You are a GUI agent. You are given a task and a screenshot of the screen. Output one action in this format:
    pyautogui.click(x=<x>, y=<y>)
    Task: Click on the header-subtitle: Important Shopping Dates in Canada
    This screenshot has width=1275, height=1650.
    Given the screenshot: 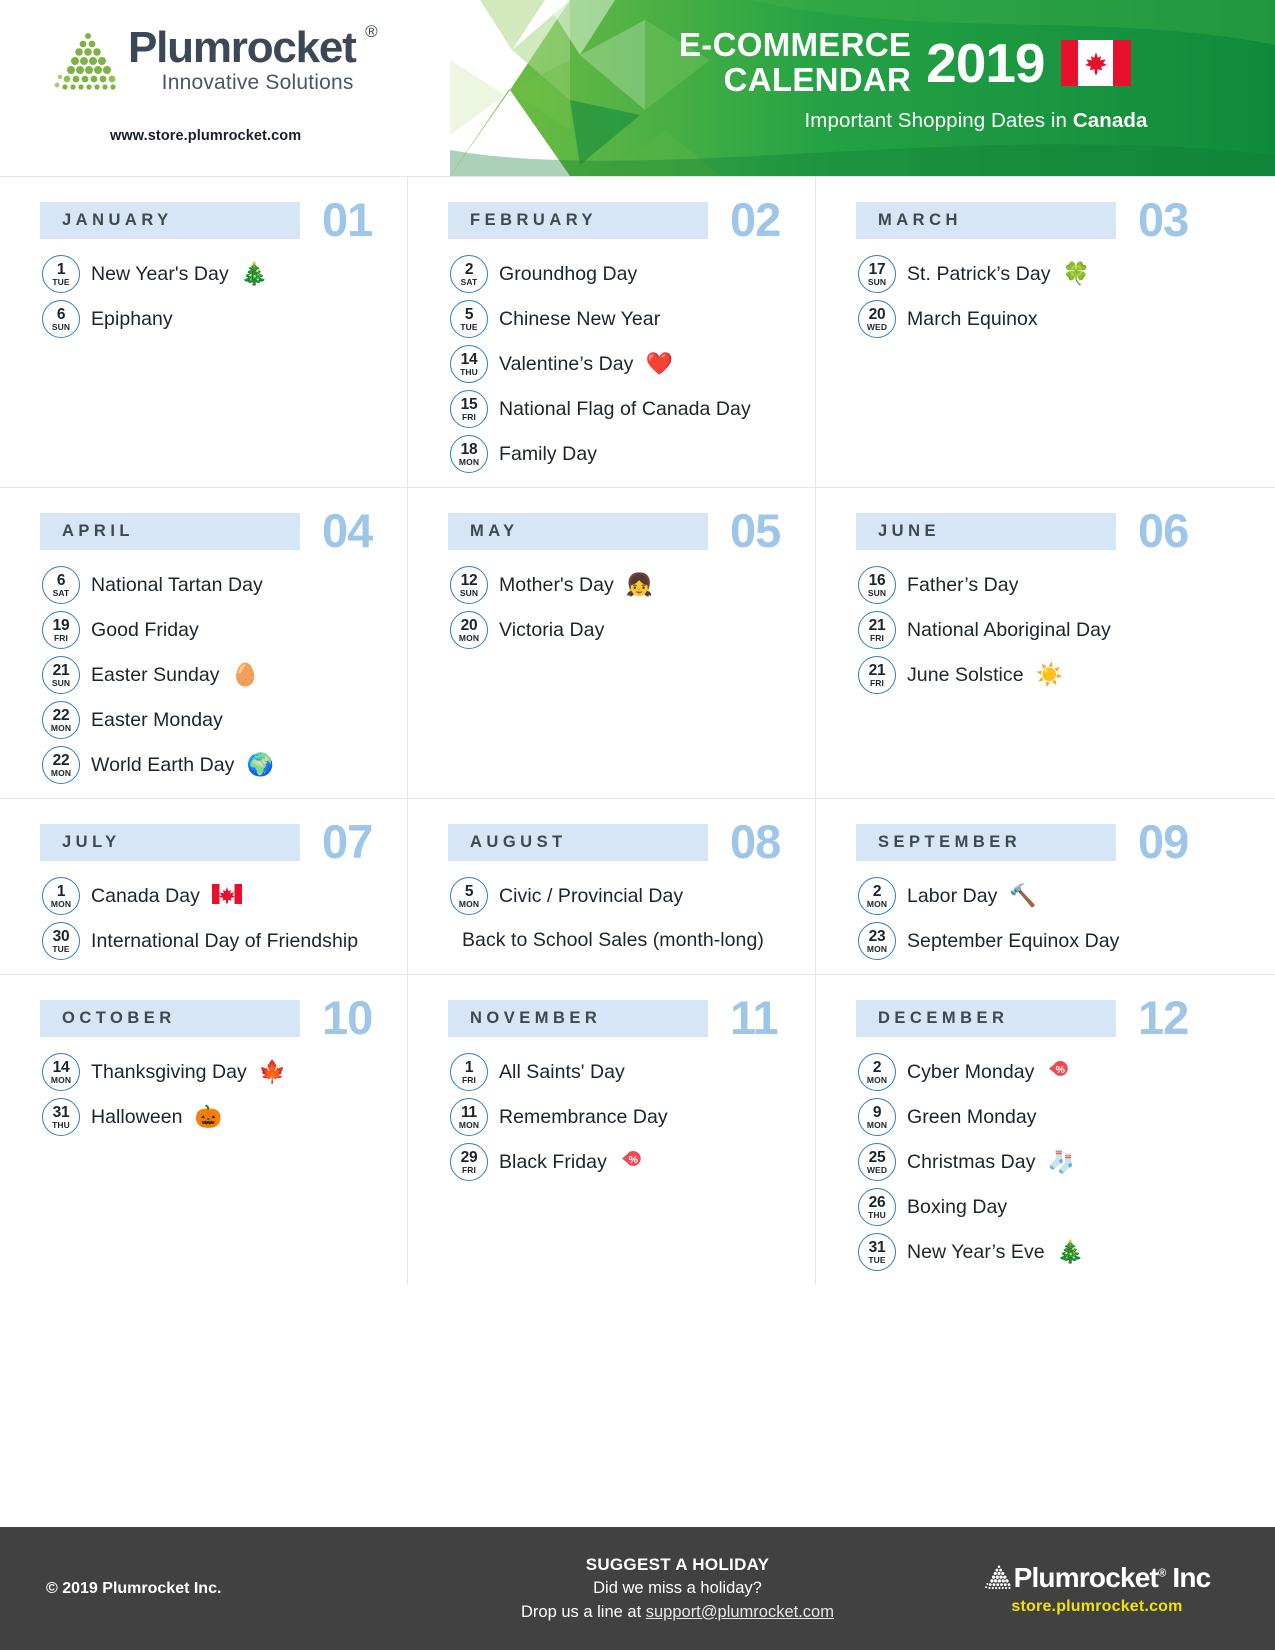 What is the action you would take?
    pyautogui.click(x=965, y=121)
    